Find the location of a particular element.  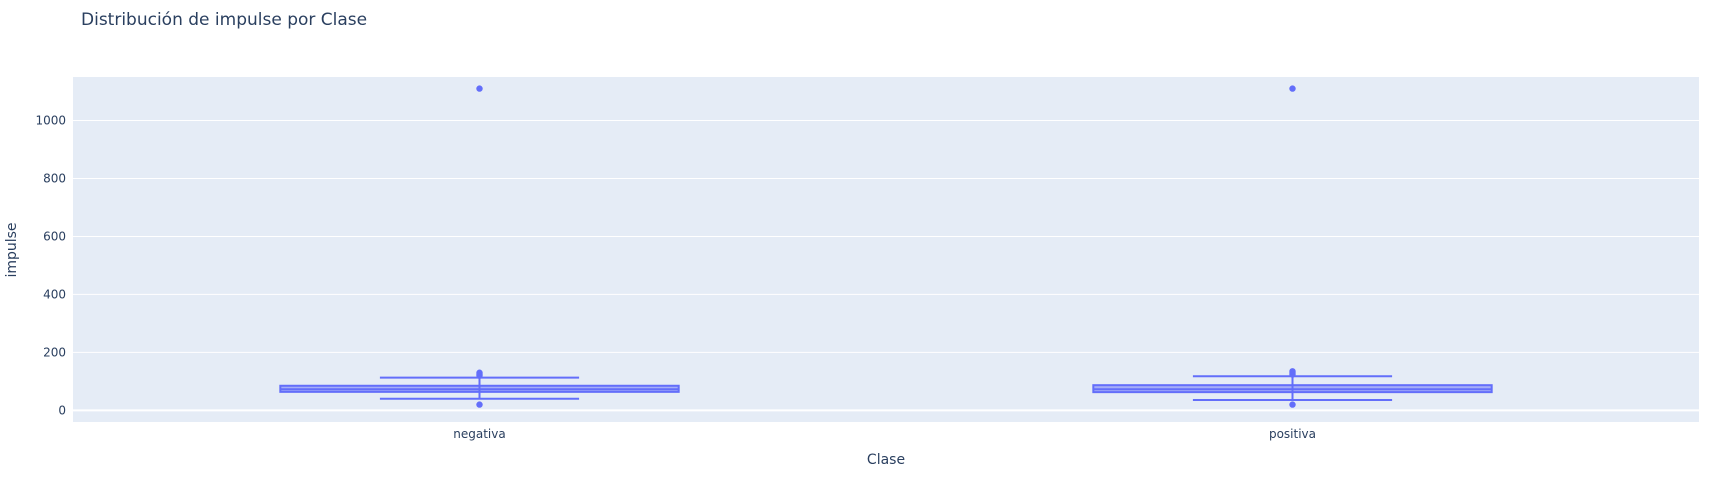

x-axis-ticks: negativa positiva is located at coordinates (884, 434).